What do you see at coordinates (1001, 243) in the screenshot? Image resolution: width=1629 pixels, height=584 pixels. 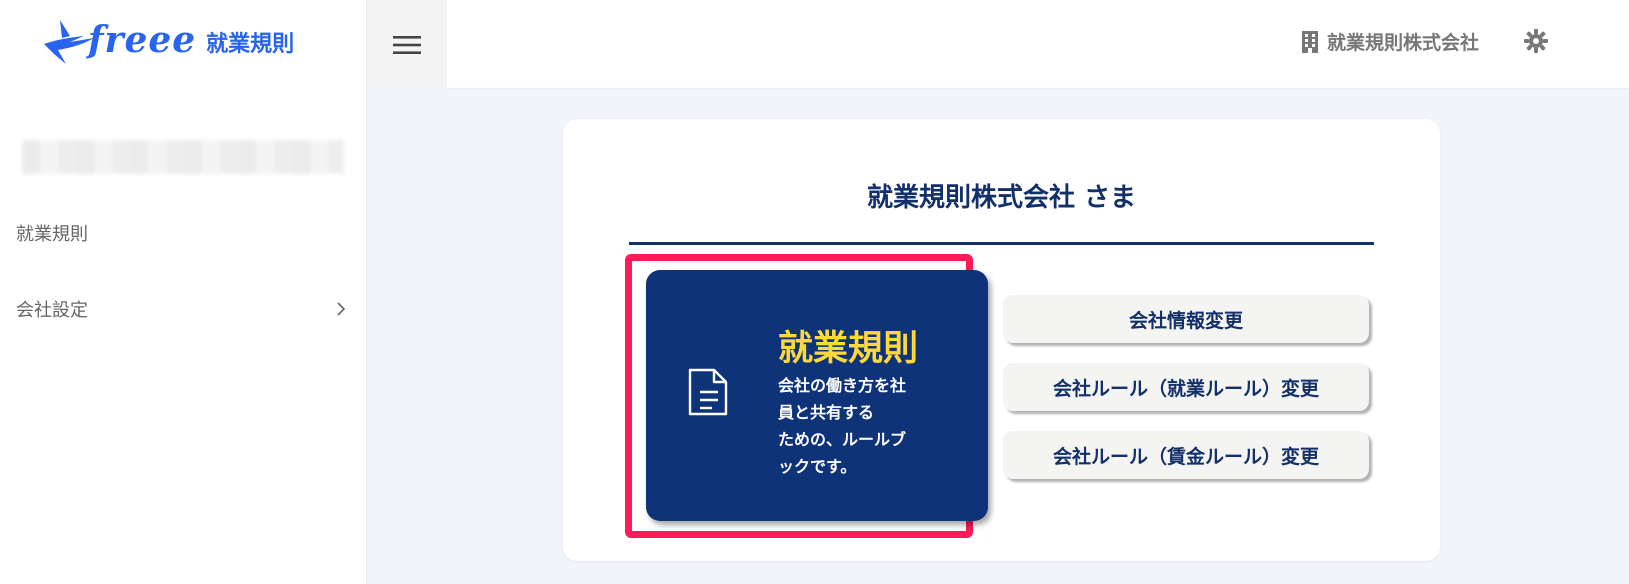 I see `title-divider` at bounding box center [1001, 243].